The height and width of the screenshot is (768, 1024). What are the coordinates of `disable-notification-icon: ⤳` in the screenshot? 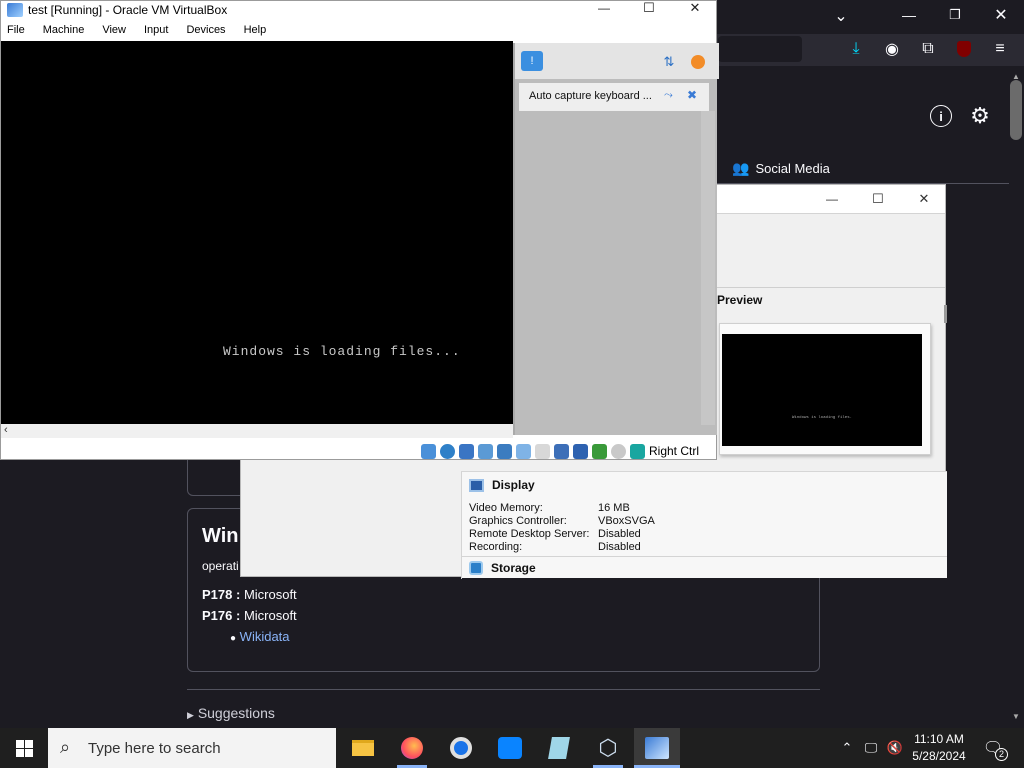 It's located at (668, 95).